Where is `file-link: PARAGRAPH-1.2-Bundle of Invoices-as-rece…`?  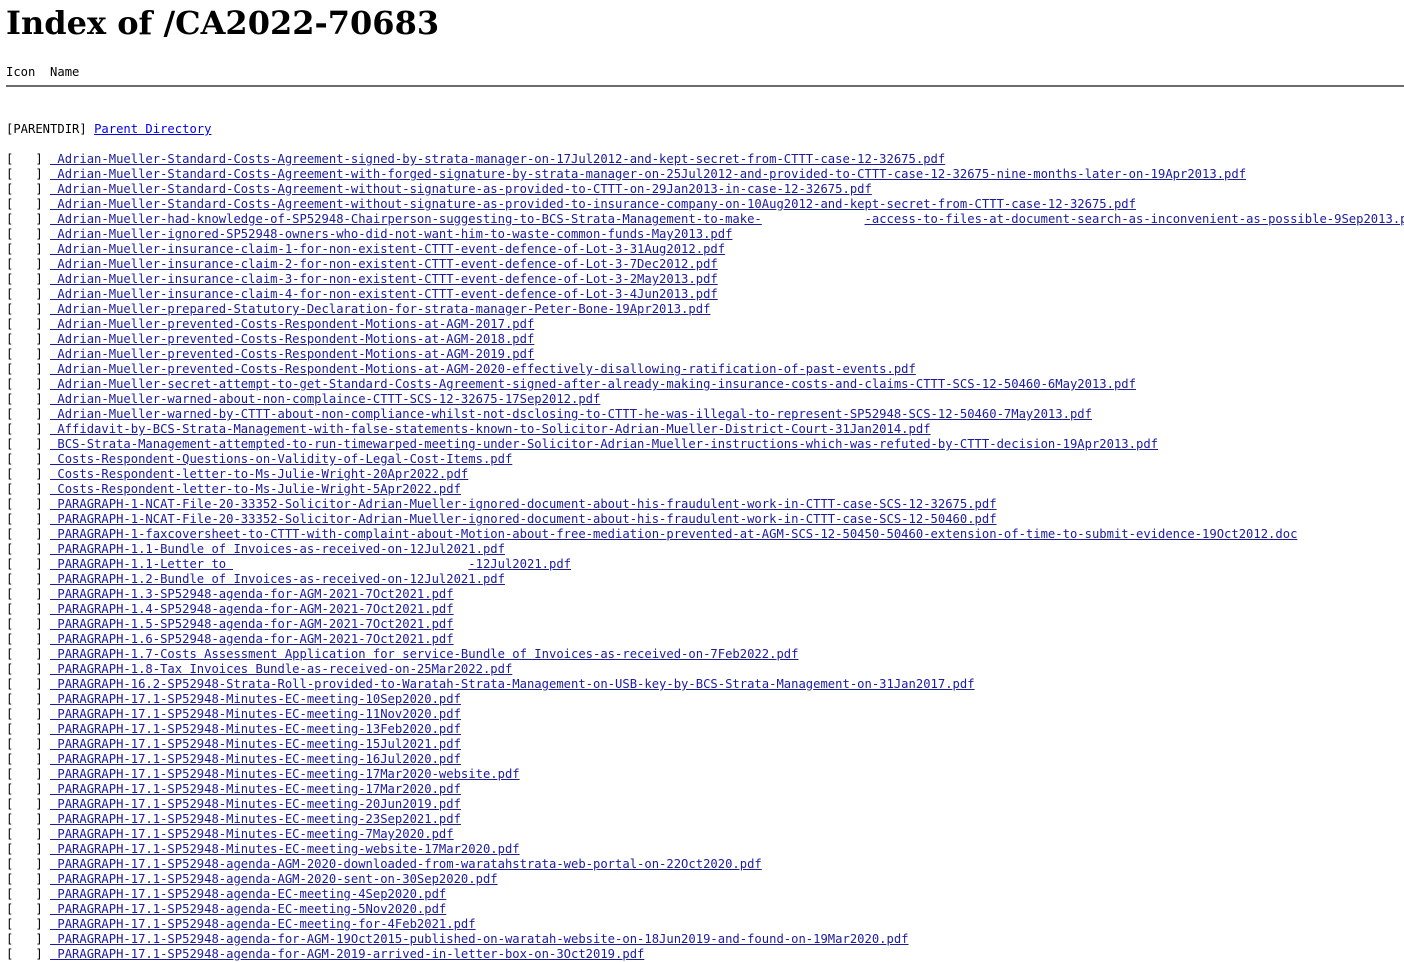
file-link: PARAGRAPH-1.2-Bundle of Invoices-as-rece… is located at coordinates (277, 579).